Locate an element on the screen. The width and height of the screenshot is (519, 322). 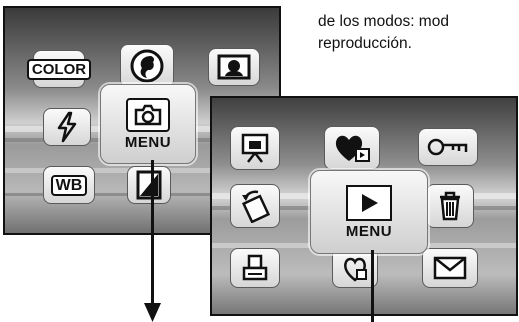
record-menu-button: MENU is located at coordinates (148, 124).